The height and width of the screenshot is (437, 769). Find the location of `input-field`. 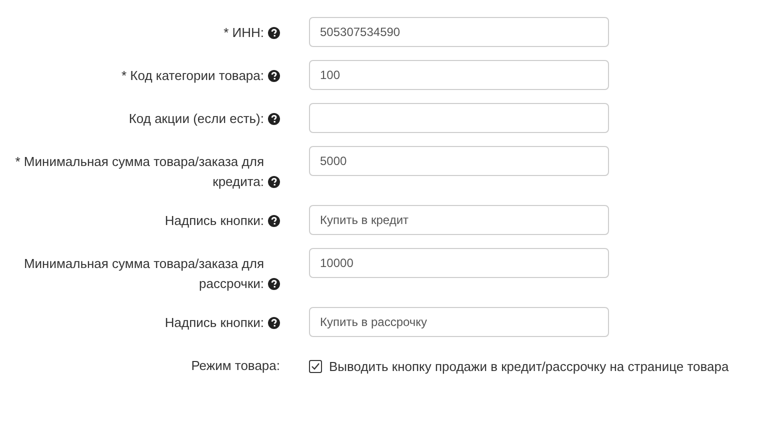

input-field is located at coordinates (459, 118).